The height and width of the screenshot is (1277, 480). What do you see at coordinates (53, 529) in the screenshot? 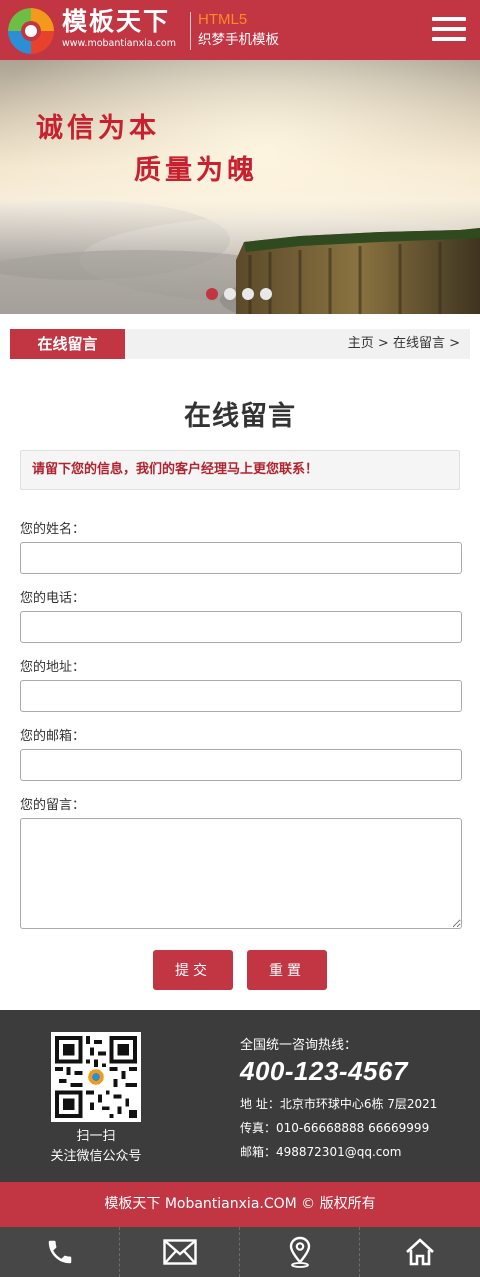
I see `name-label: 您的姓名：` at bounding box center [53, 529].